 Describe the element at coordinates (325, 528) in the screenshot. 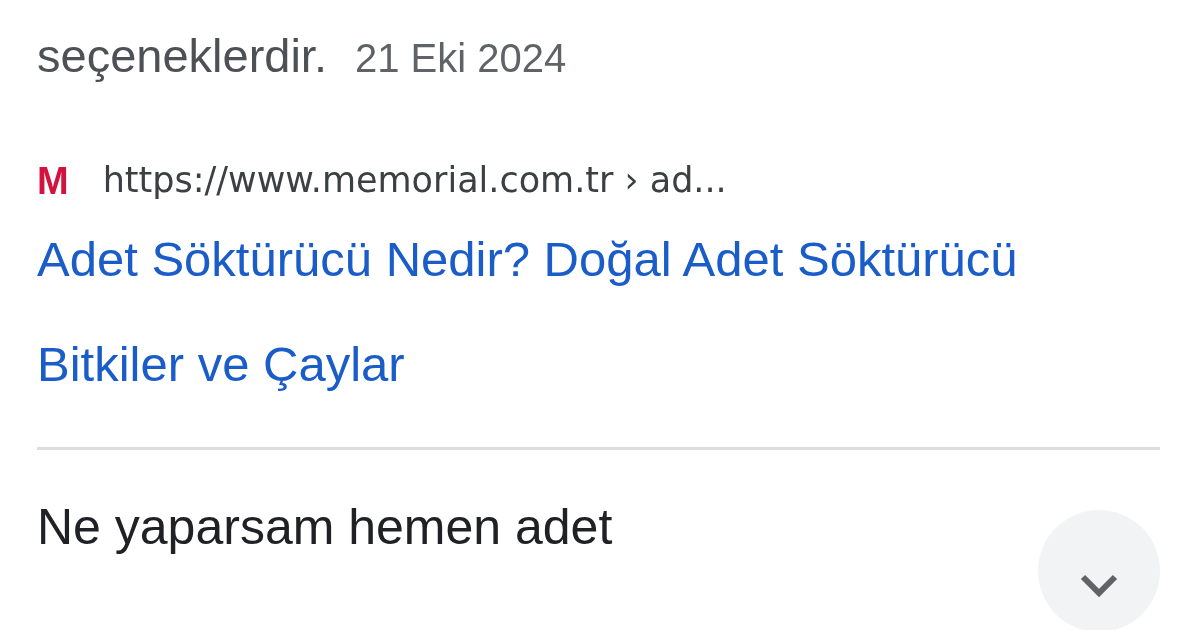

I see `question-text: Ne yaparsam hemen adet` at that location.